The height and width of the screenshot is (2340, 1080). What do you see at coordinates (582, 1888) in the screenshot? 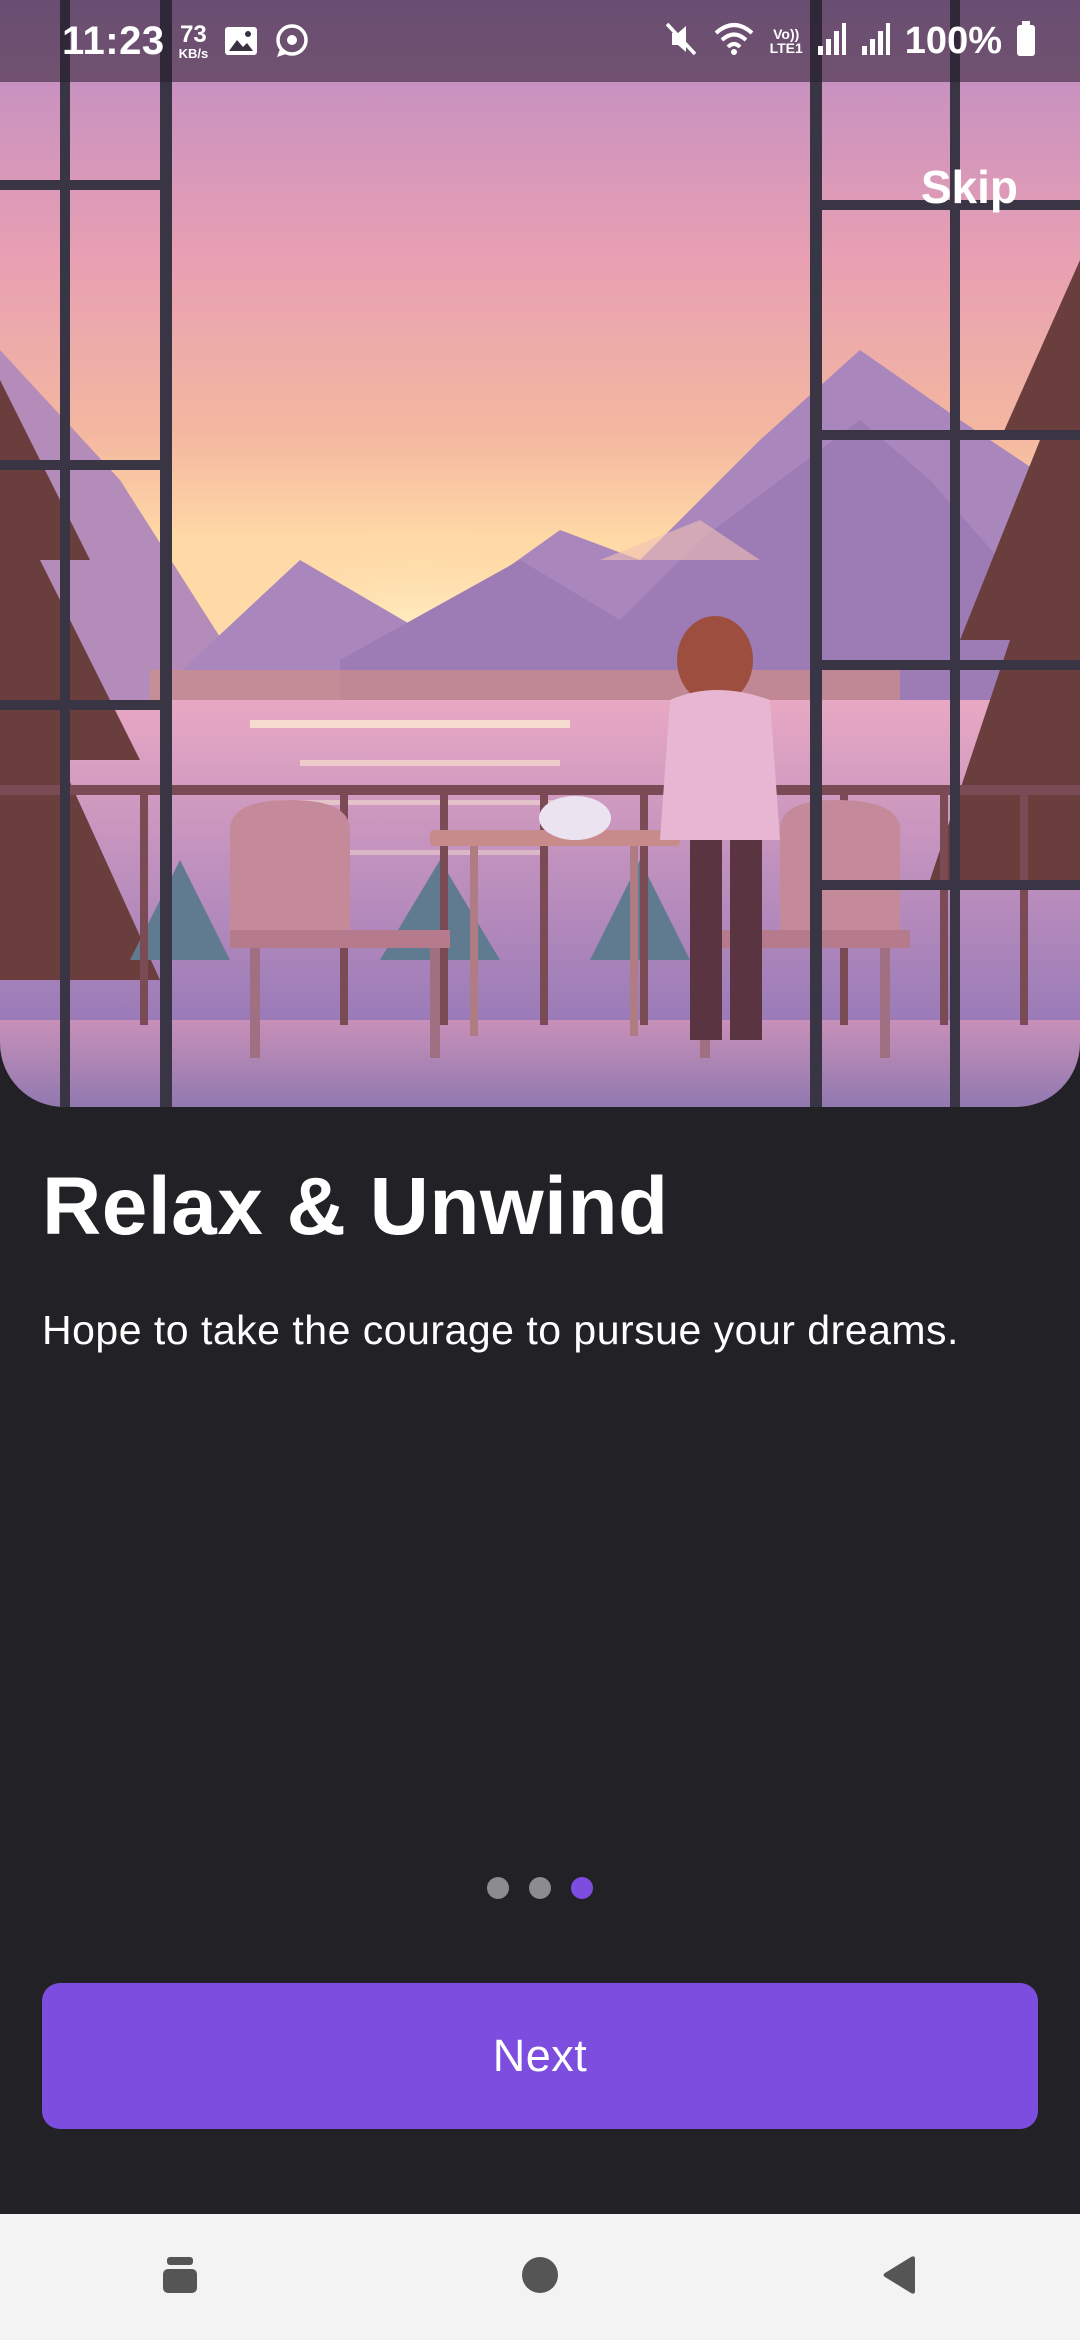
I see `page-dot-3-active` at bounding box center [582, 1888].